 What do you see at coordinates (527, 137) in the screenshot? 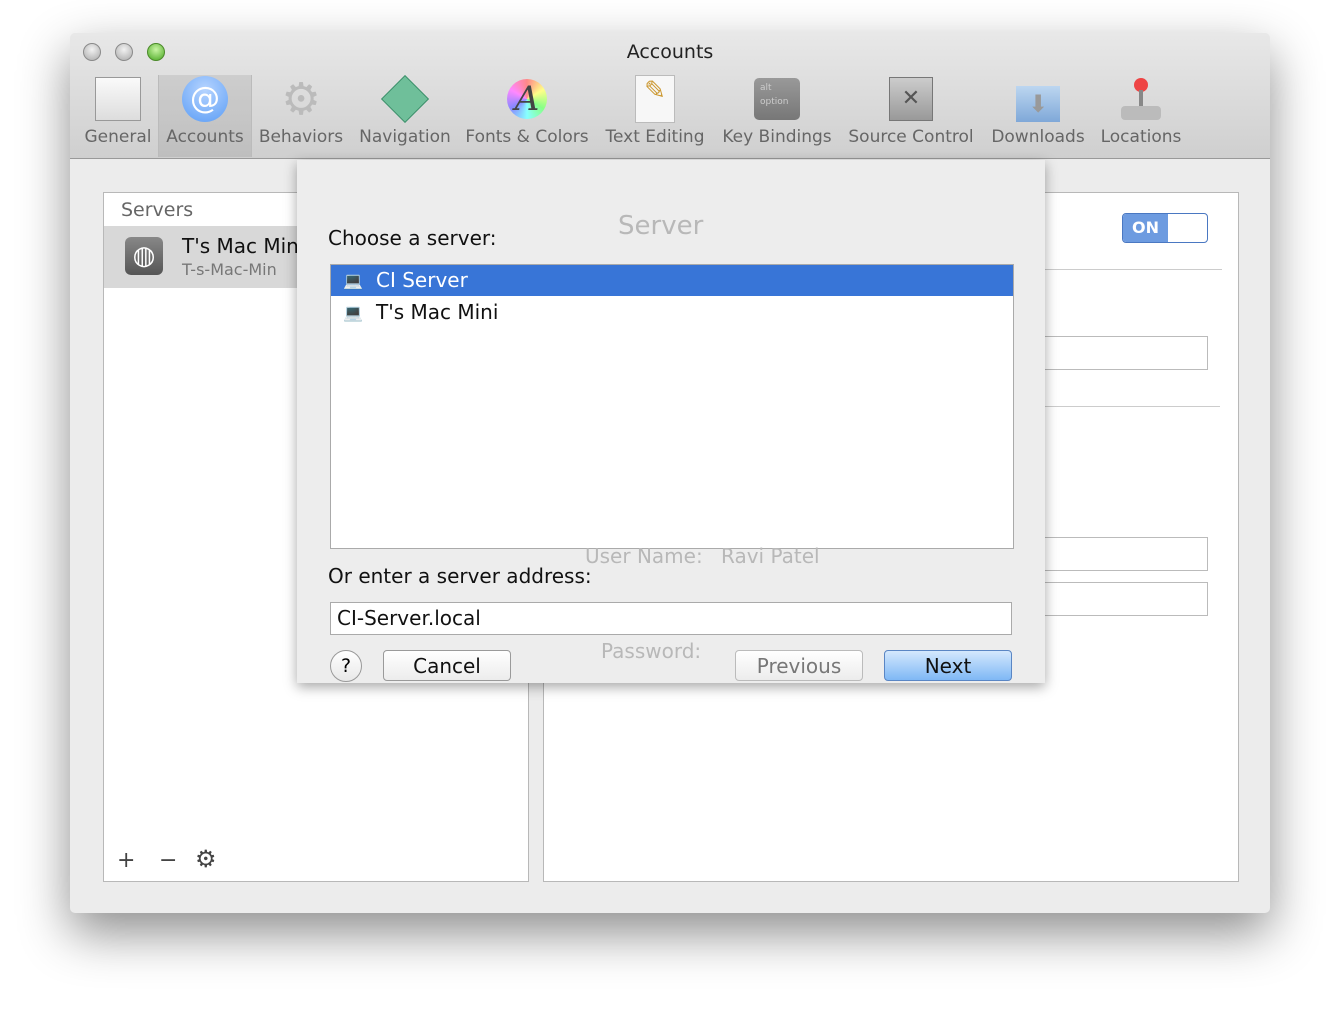
I see `tab-label: Fonts & Colors` at bounding box center [527, 137].